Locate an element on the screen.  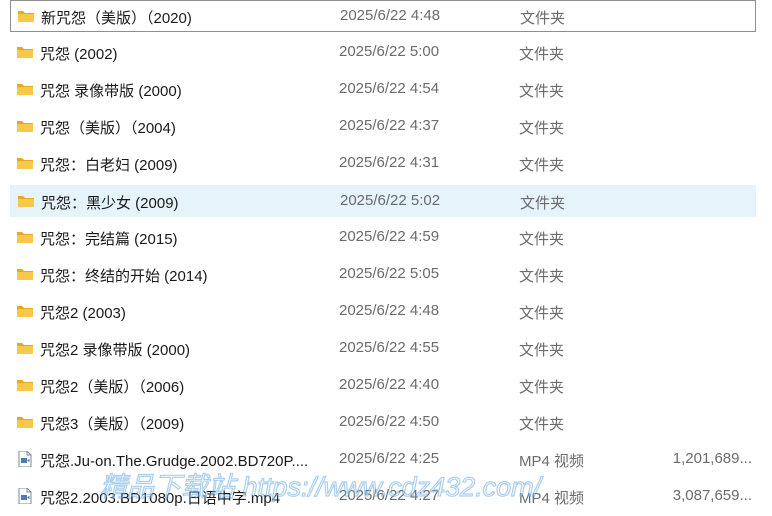
file-row: 咒怨：完结篇 (2015) 2025/6/22 4:59 文件夹 is located at coordinates (383, 238).